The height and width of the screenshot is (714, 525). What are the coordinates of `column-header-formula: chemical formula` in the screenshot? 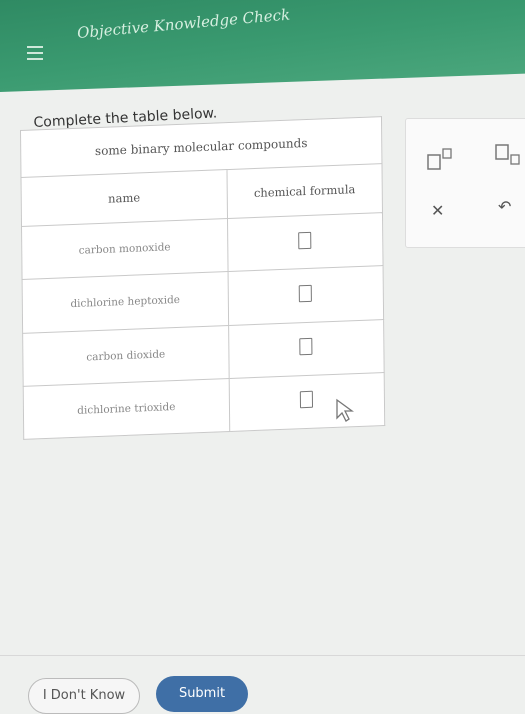 It's located at (304, 191).